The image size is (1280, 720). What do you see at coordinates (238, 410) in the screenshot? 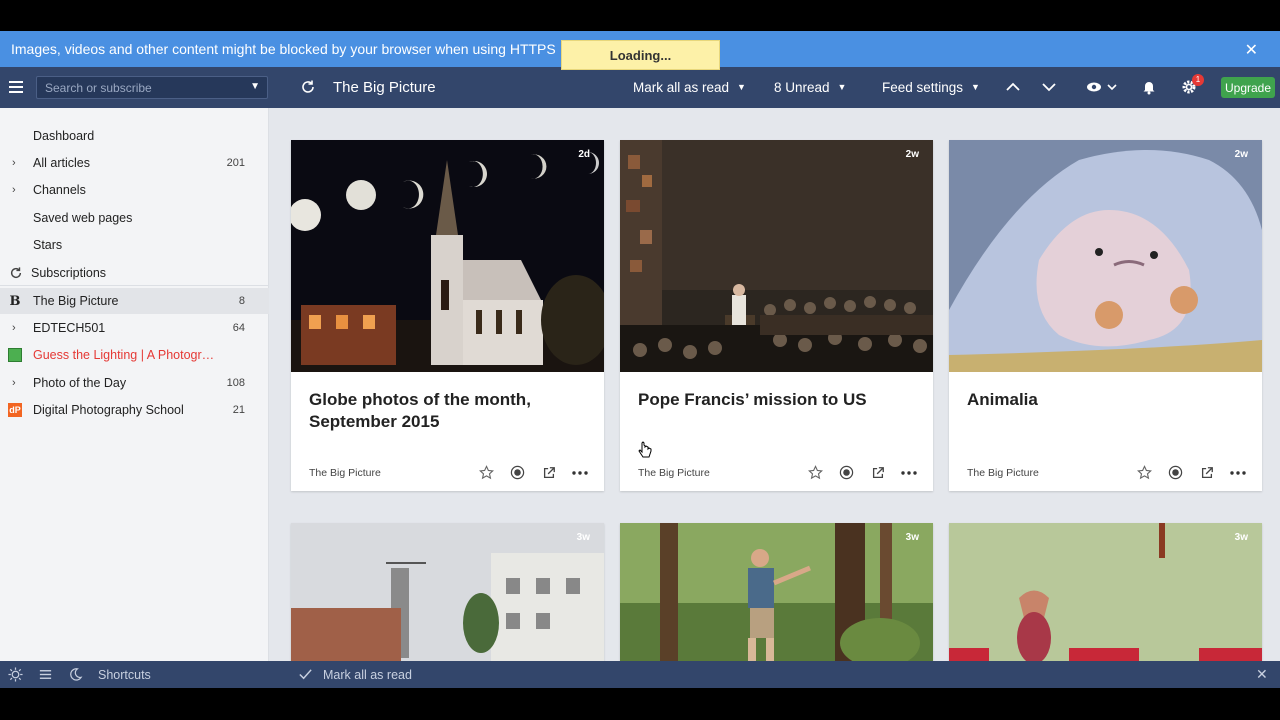
I see `sidebar-item-count: 21` at bounding box center [238, 410].